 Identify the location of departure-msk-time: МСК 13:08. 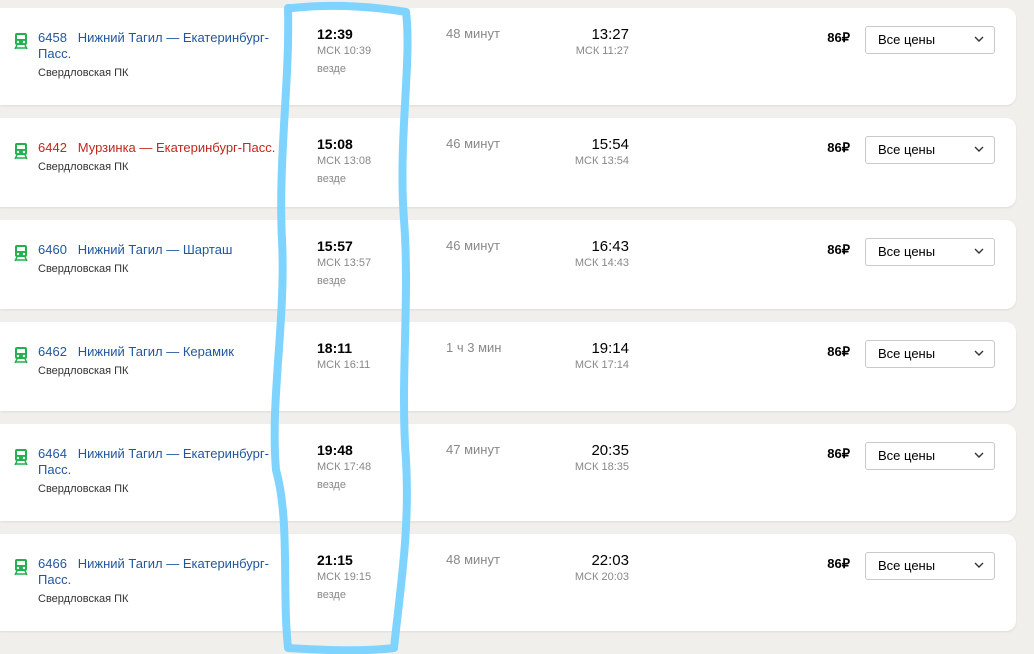
(344, 161).